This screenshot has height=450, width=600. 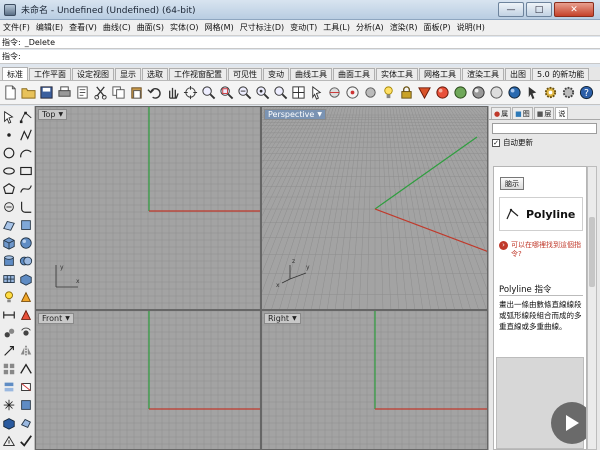 What do you see at coordinates (262, 93) in the screenshot?
I see `zoom-selected-icon` at bounding box center [262, 93].